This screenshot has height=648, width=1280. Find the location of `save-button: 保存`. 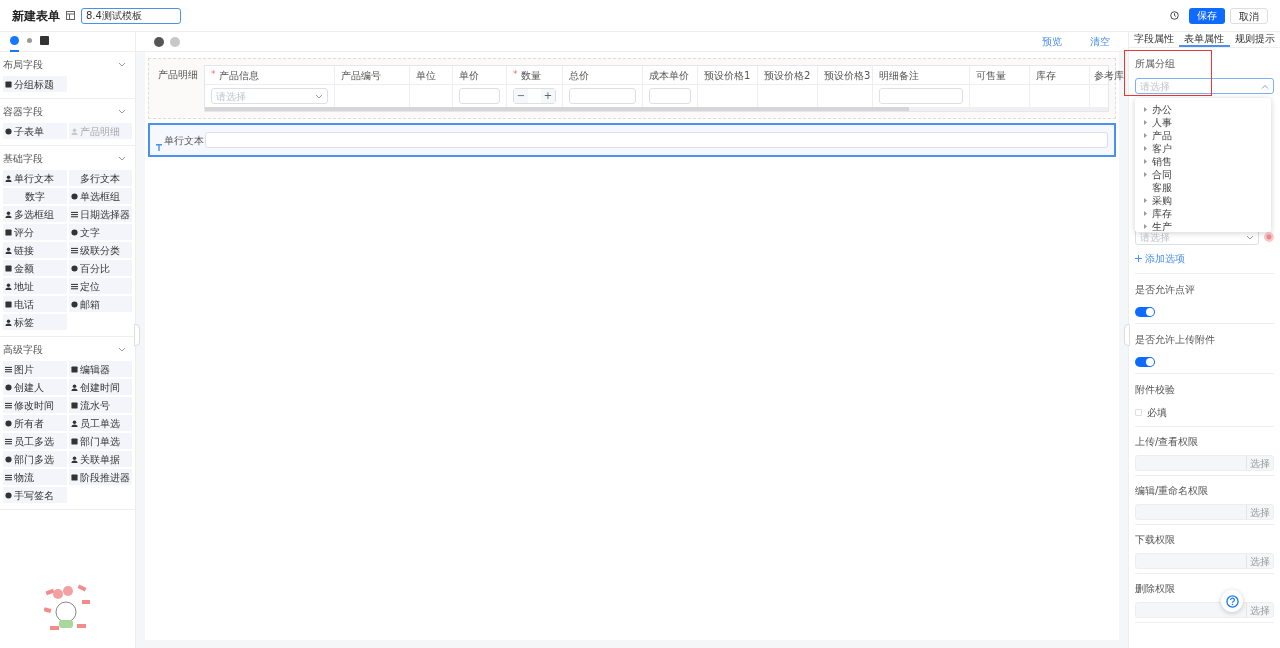

save-button: 保存 is located at coordinates (1207, 15).